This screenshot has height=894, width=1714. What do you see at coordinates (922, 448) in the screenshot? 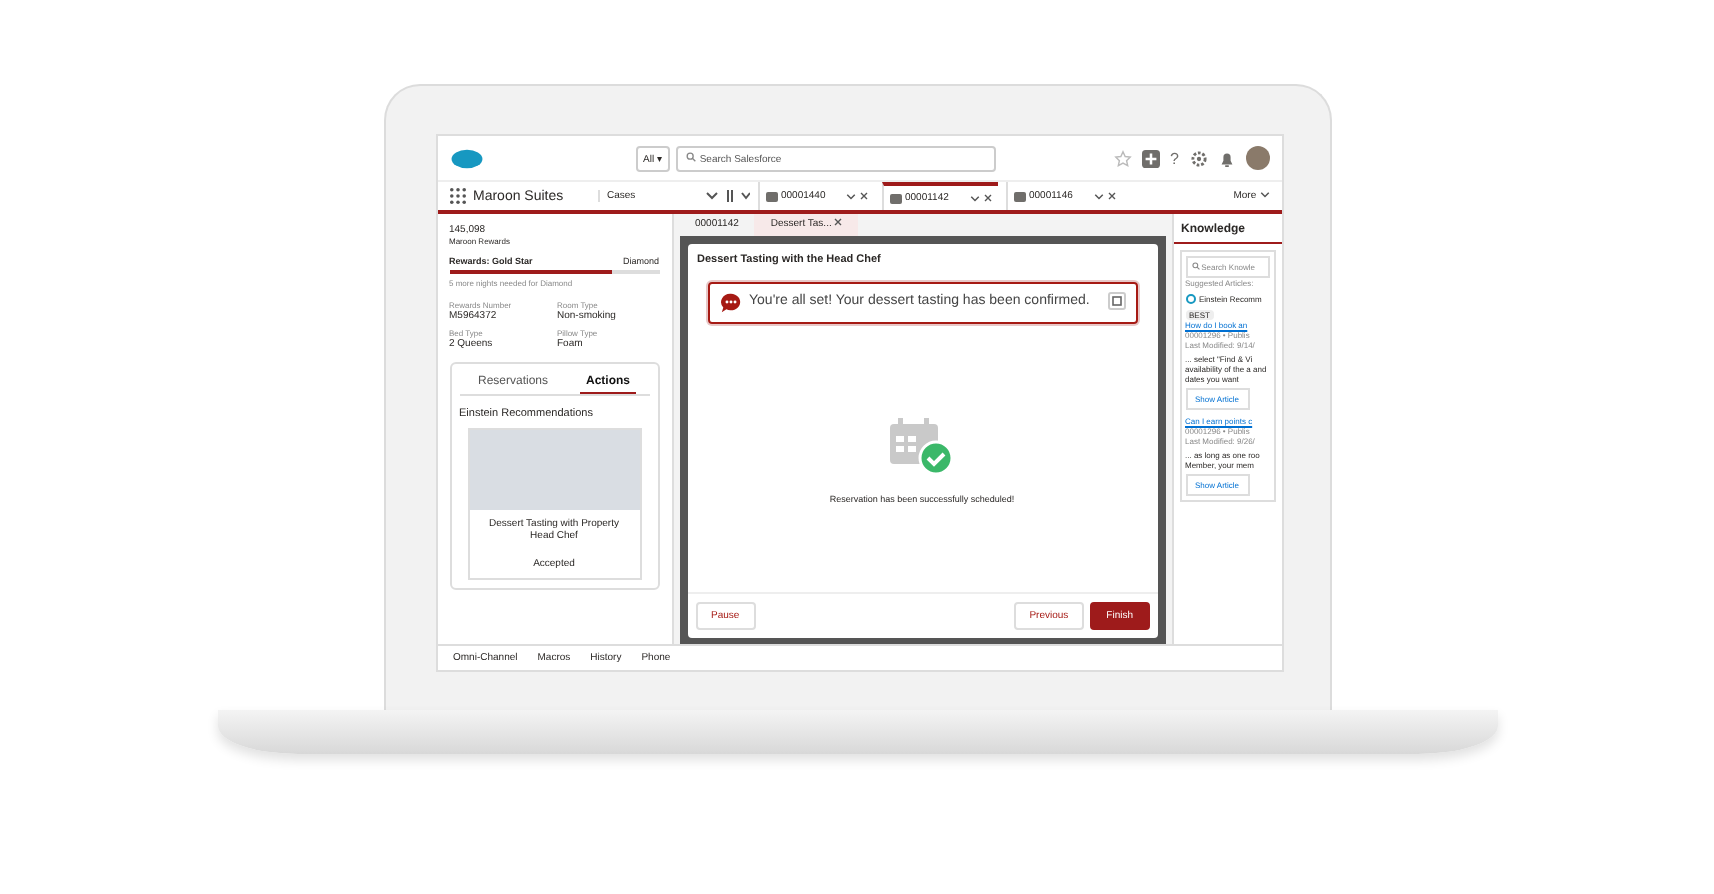
I see `calendar-check-icon` at bounding box center [922, 448].